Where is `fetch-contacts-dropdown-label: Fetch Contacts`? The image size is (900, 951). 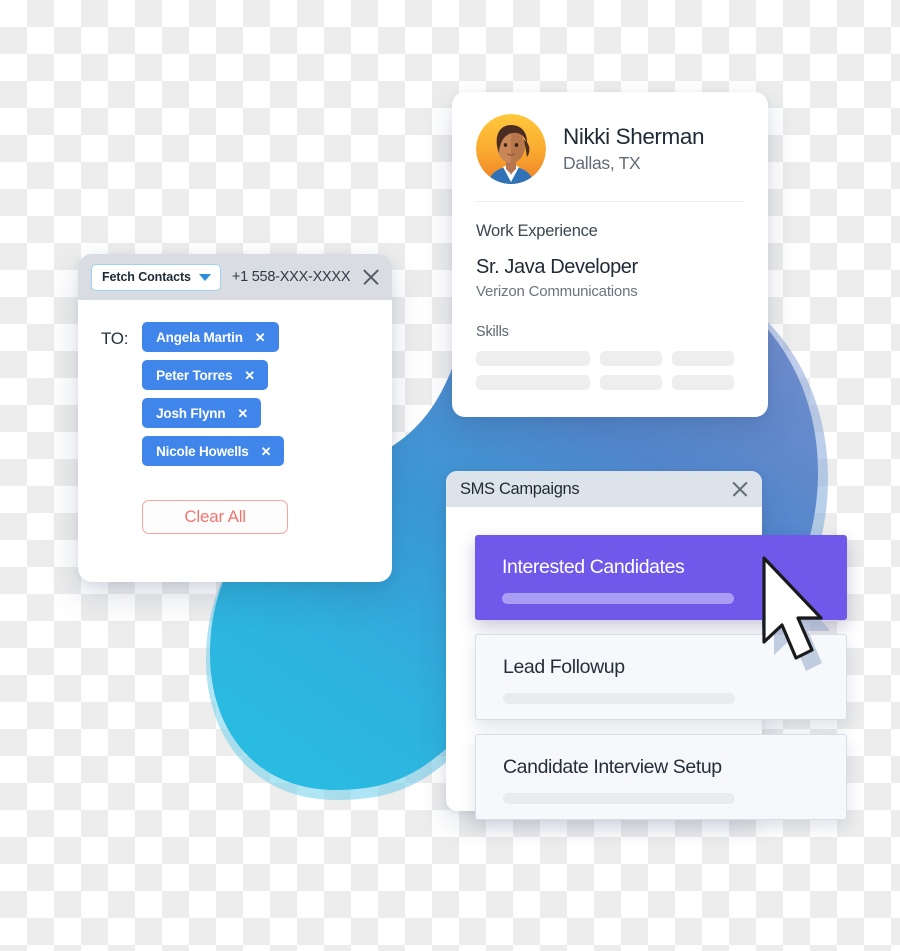
fetch-contacts-dropdown-label: Fetch Contacts is located at coordinates (146, 277).